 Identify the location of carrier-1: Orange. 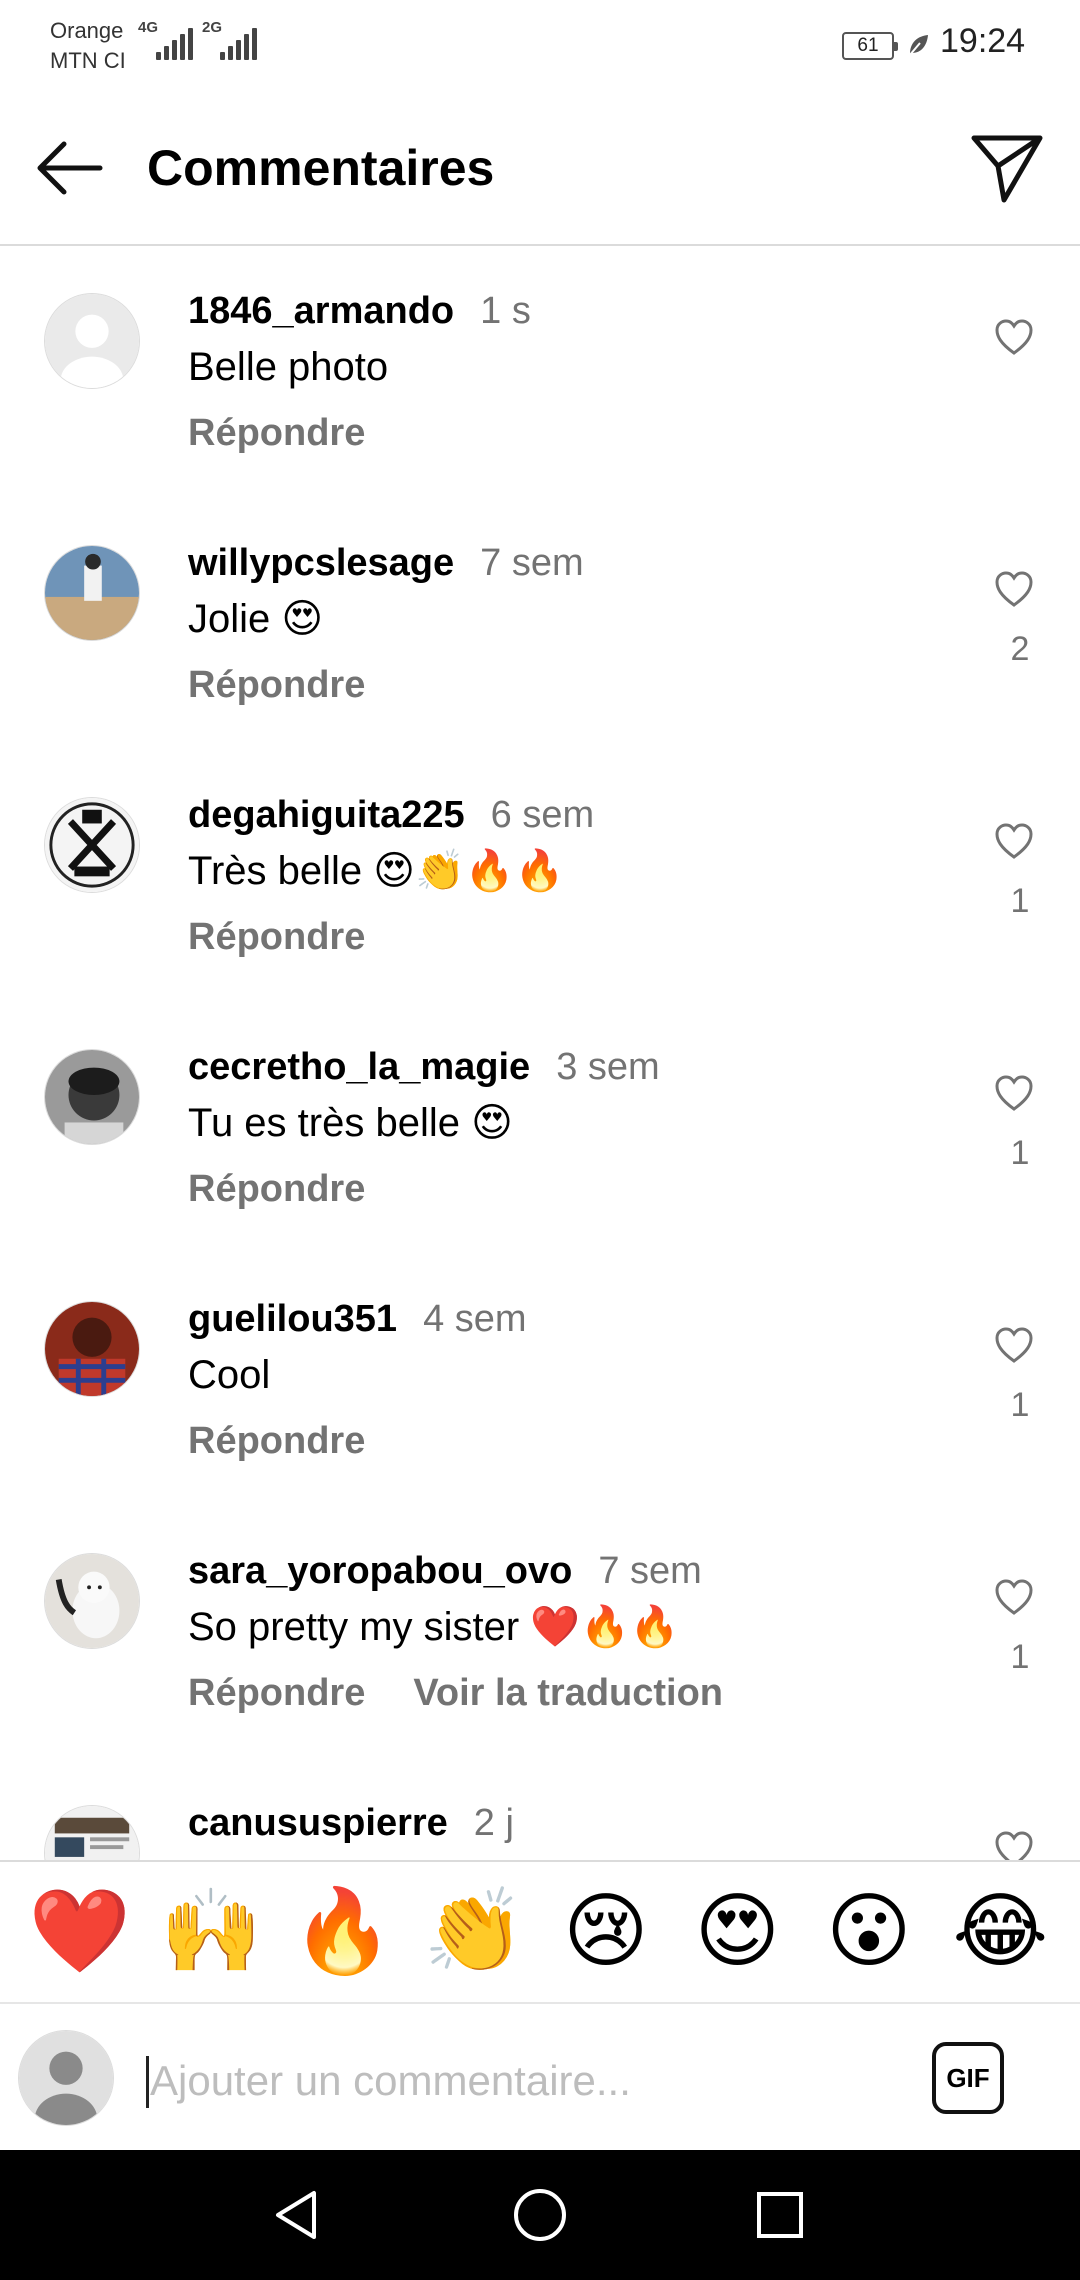
(87, 30).